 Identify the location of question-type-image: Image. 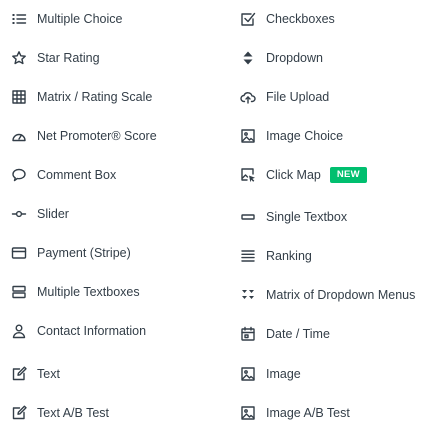
(270, 374).